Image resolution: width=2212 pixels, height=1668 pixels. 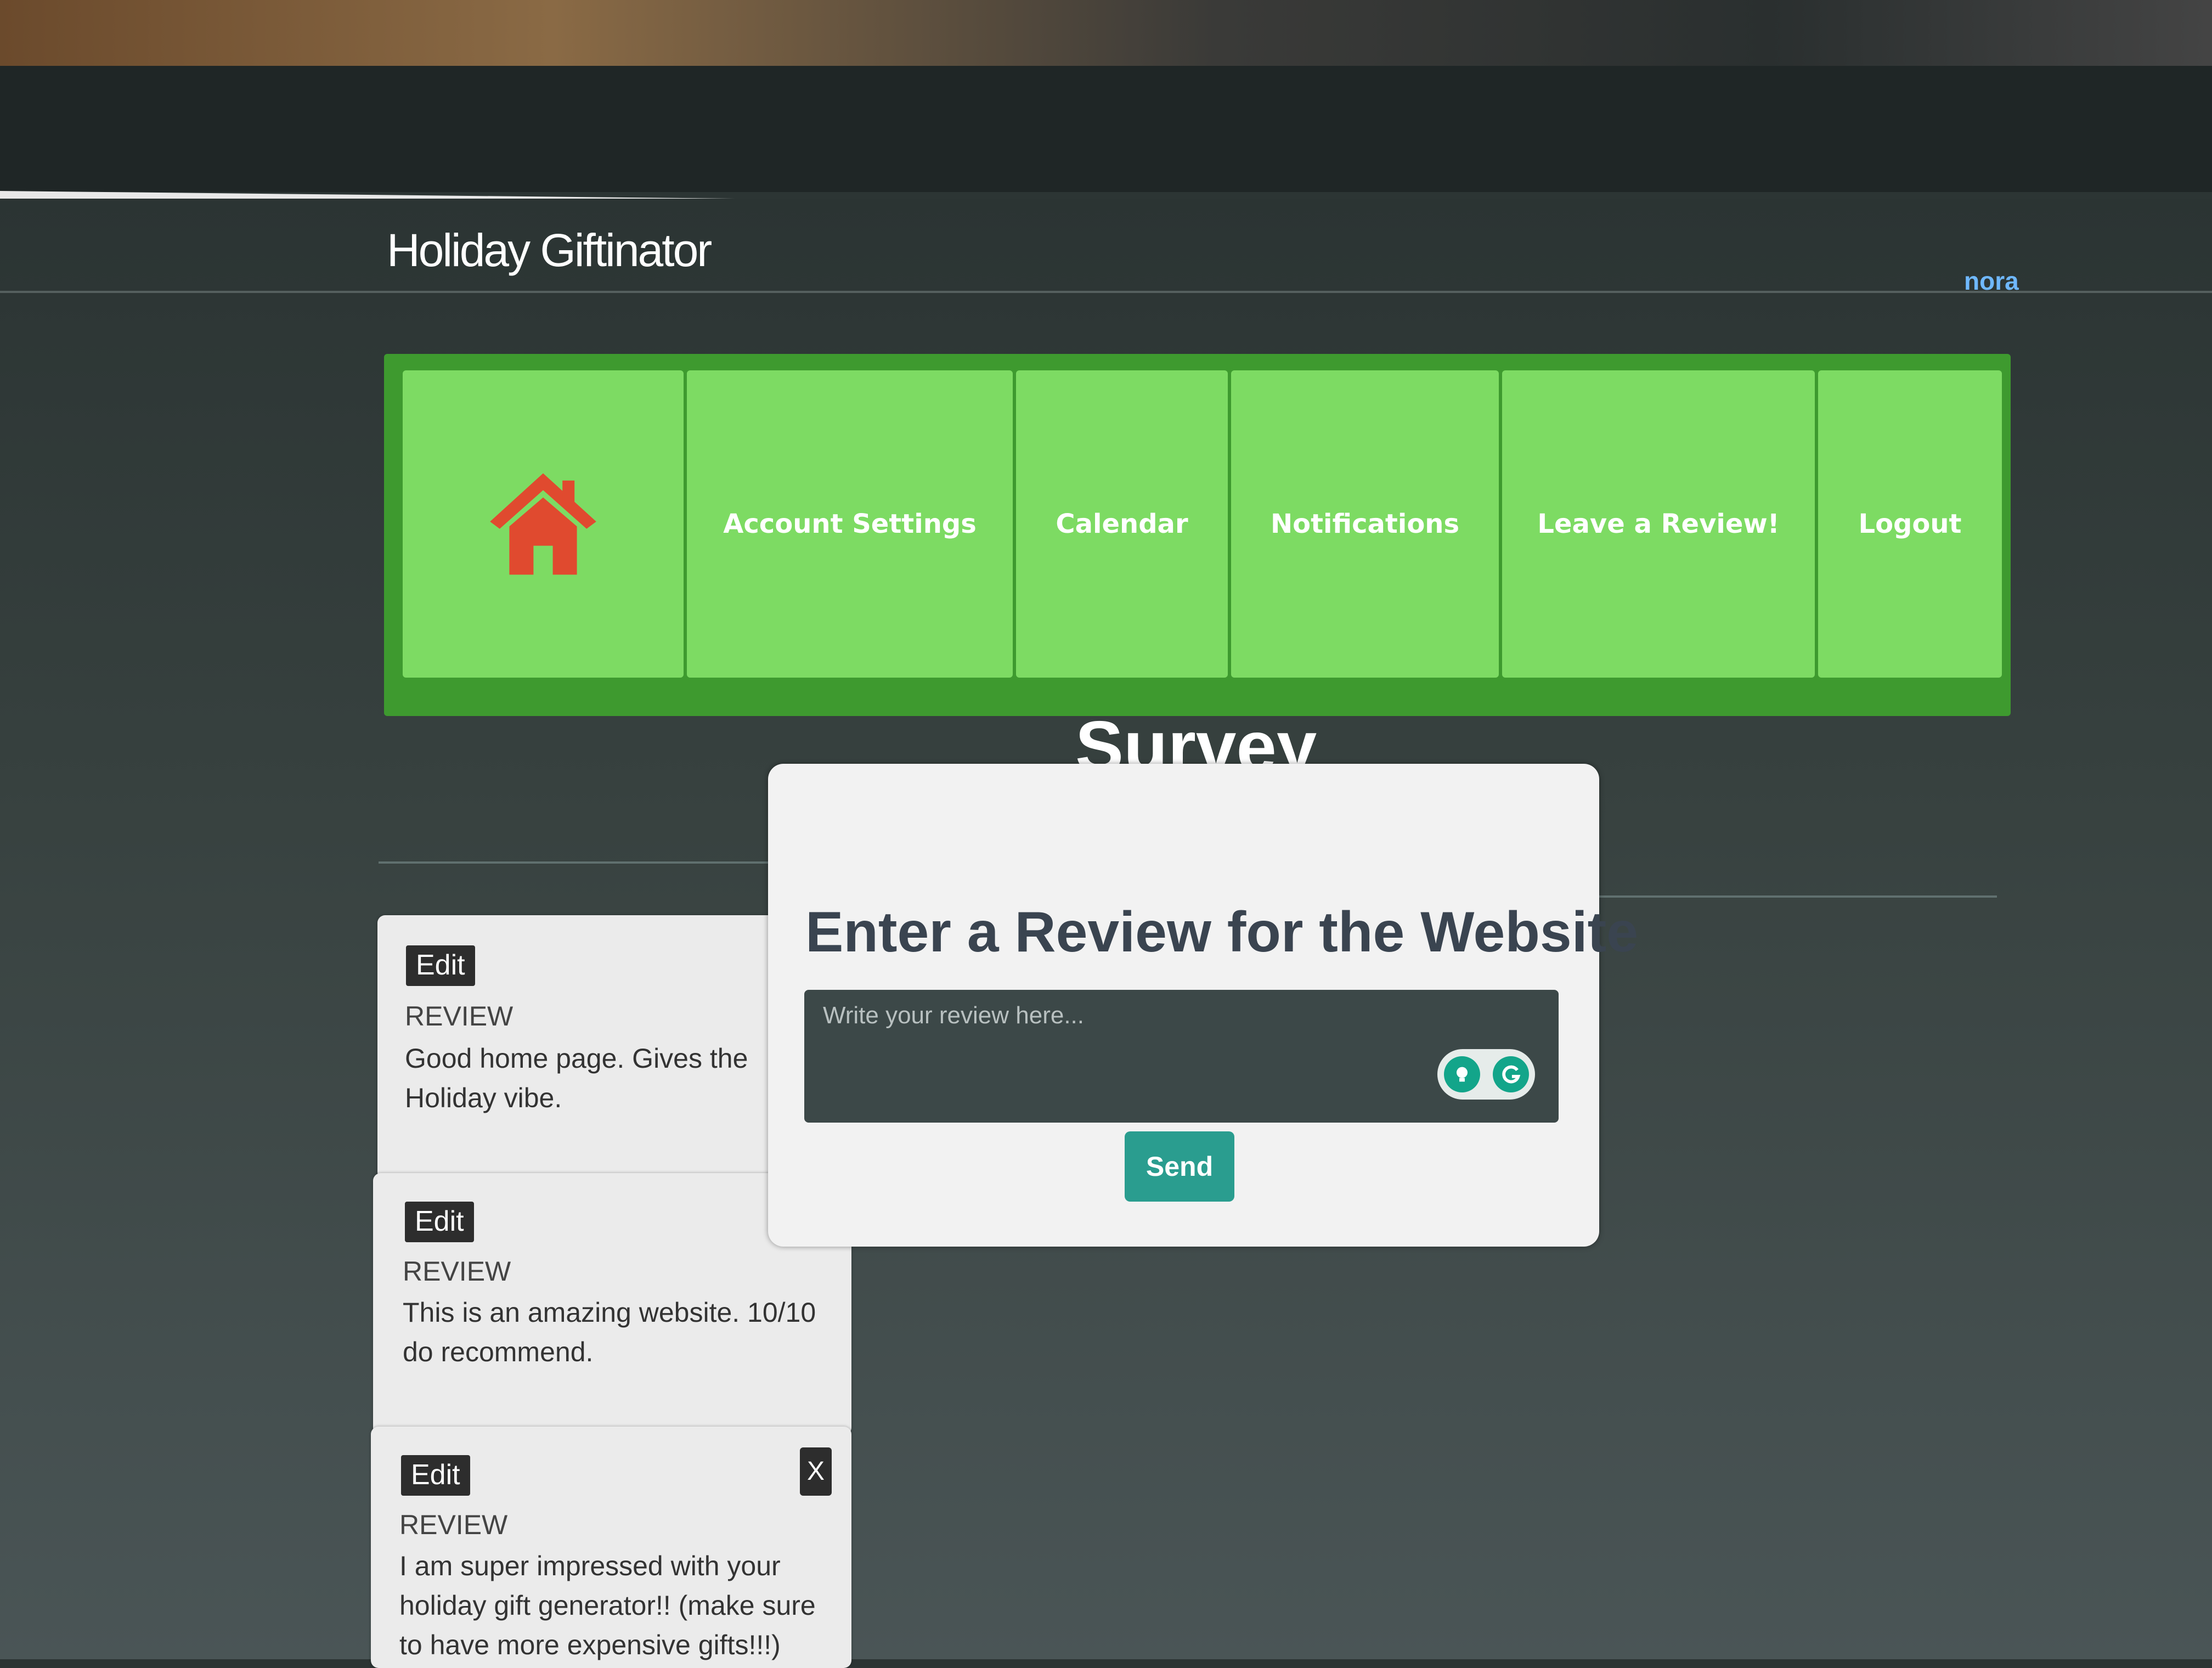 I want to click on delete-button: X, so click(x=816, y=1471).